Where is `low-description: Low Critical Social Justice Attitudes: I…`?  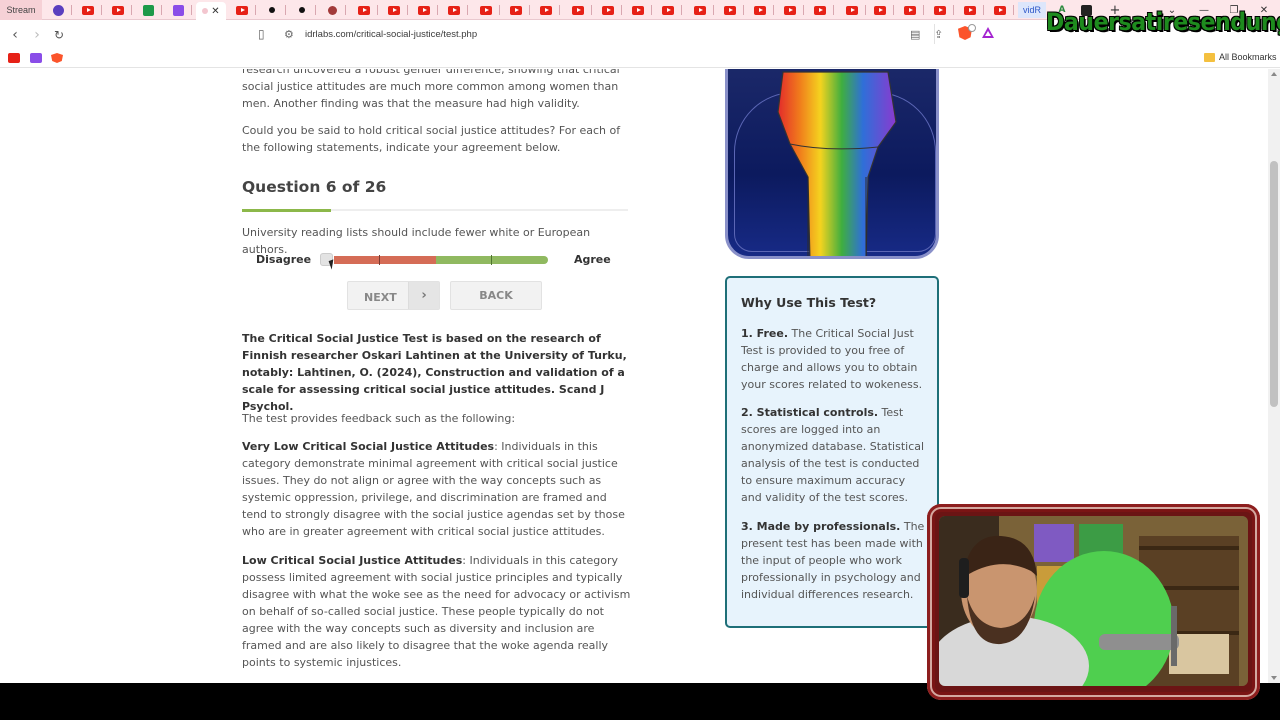
low-description: Low Critical Social Justice Attitudes: I… is located at coordinates (437, 611).